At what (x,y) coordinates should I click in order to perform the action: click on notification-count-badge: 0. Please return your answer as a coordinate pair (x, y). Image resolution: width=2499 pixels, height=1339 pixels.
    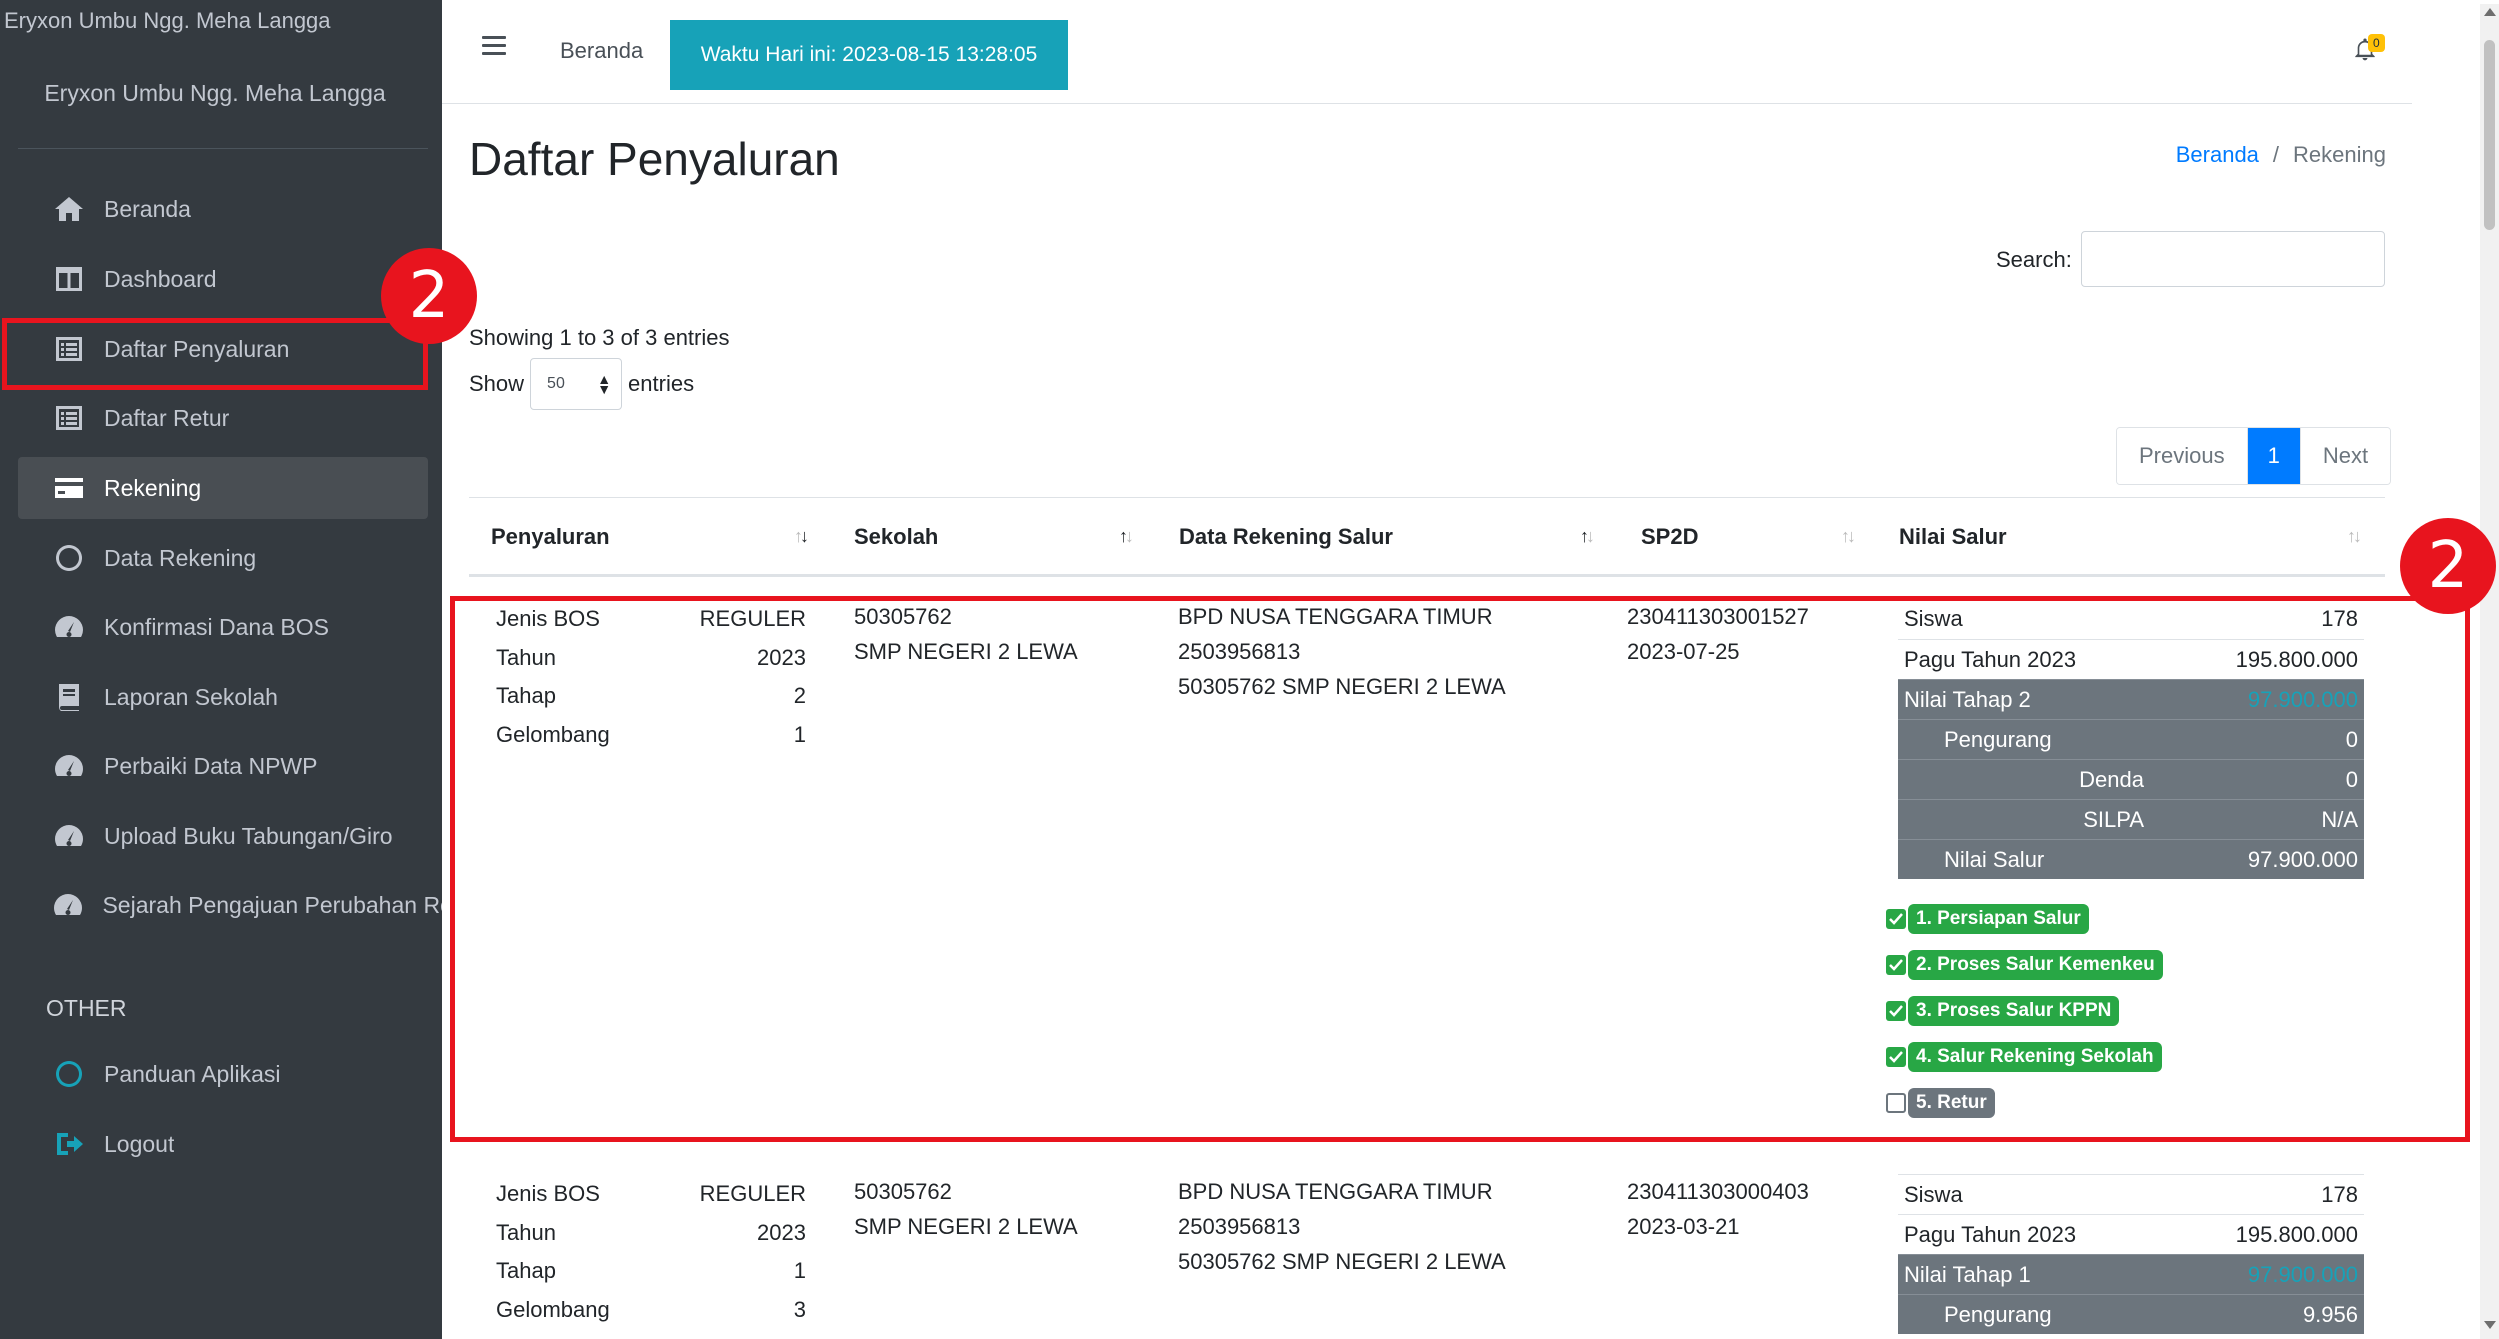
    Looking at the image, I should click on (2376, 43).